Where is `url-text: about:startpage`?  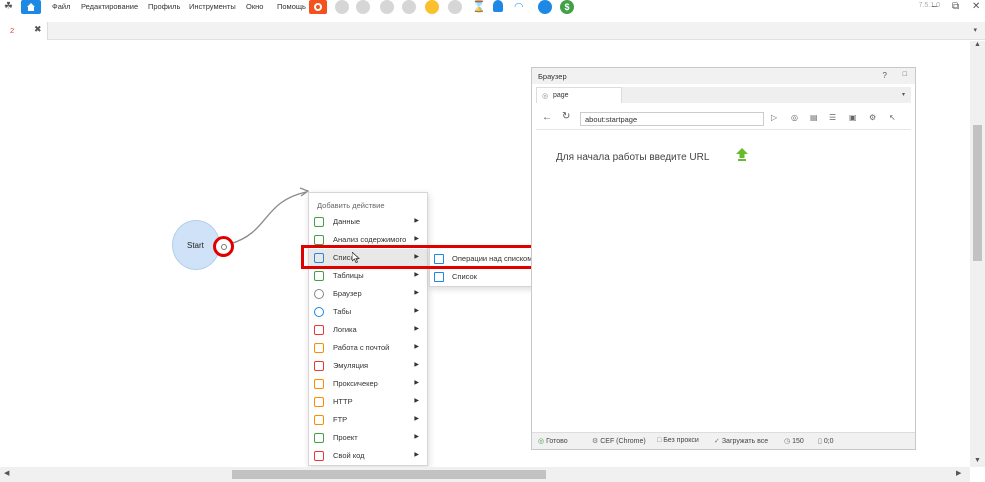
url-text: about:startpage is located at coordinates (611, 119).